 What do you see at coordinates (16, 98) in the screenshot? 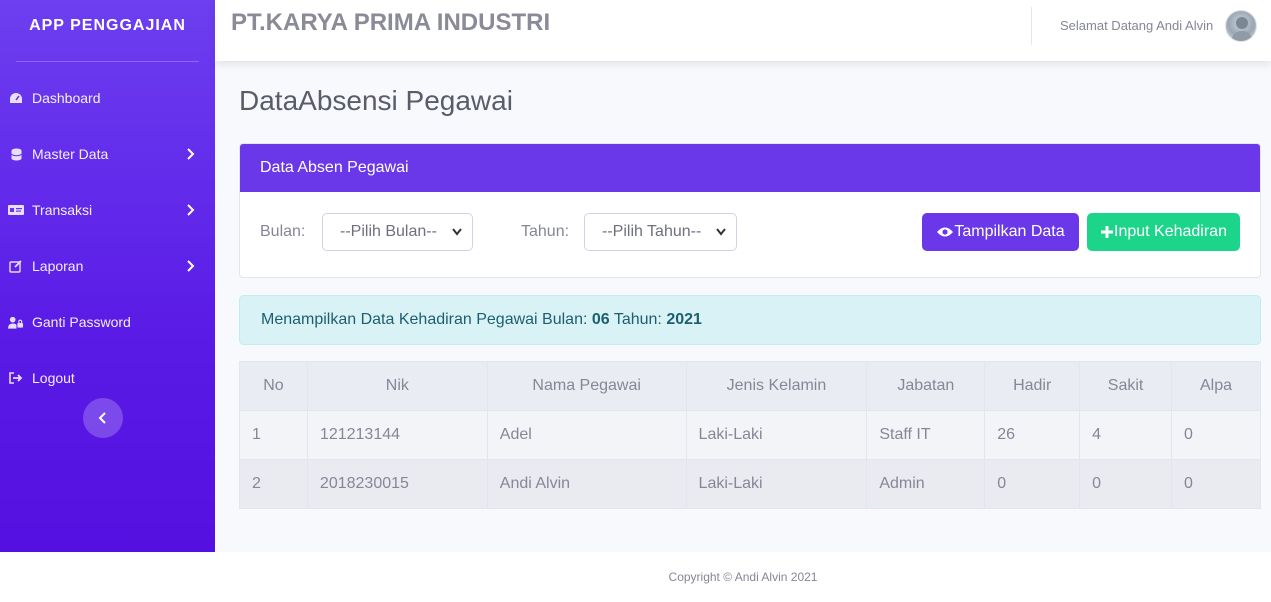
I see `tachometer-icon` at bounding box center [16, 98].